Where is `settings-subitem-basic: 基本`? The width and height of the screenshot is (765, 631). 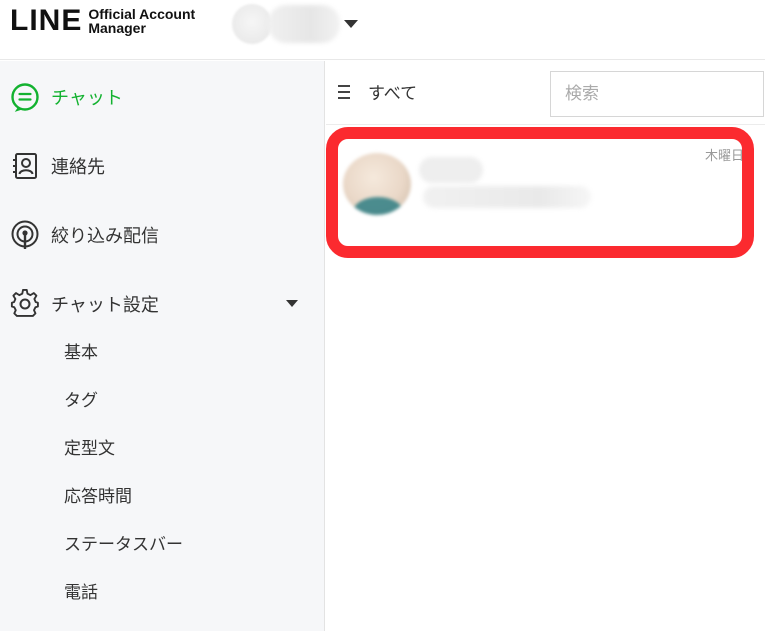
settings-subitem-basic: 基本 is located at coordinates (189, 353).